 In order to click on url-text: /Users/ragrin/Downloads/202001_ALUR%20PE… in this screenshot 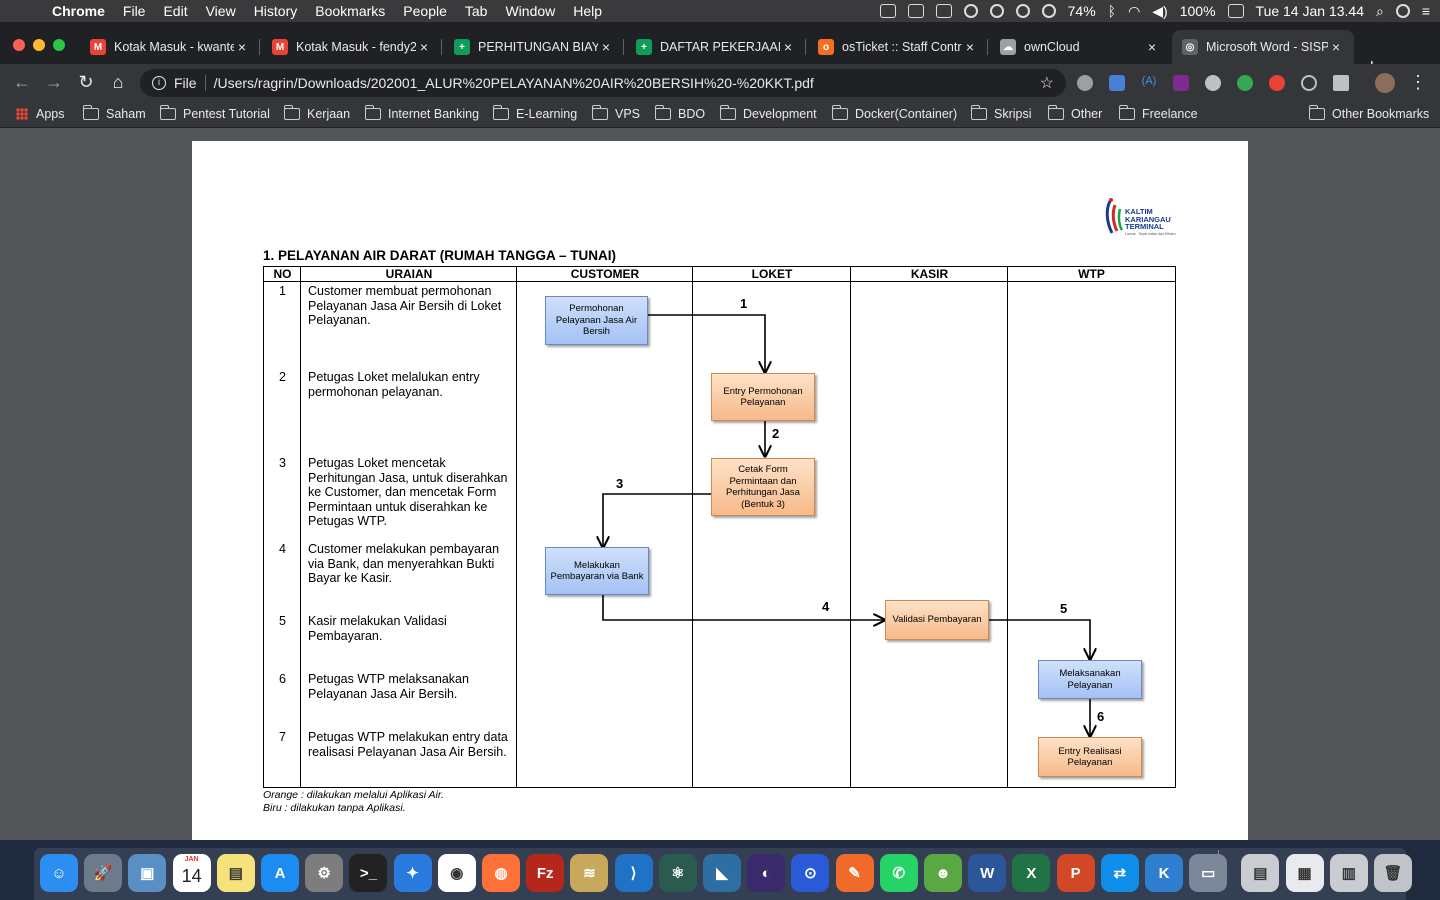, I will do `click(514, 83)`.